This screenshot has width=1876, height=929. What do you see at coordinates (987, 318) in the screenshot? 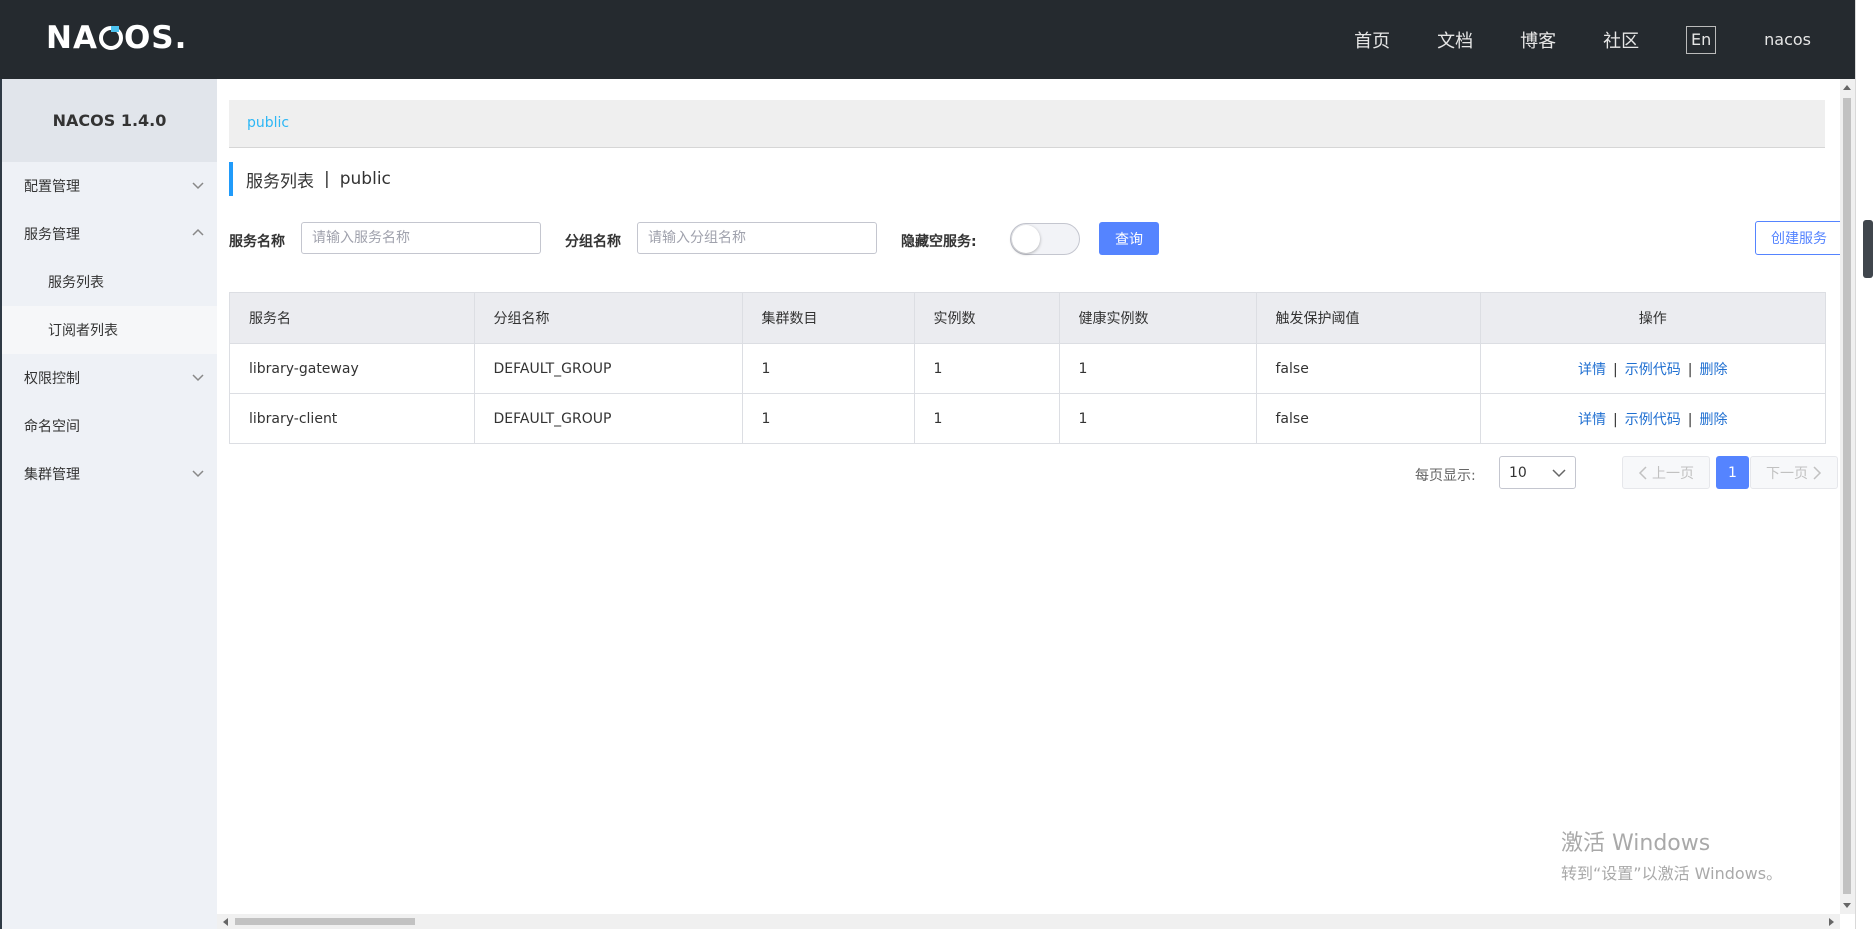
I see `column-header-instance-count: 实例数` at bounding box center [987, 318].